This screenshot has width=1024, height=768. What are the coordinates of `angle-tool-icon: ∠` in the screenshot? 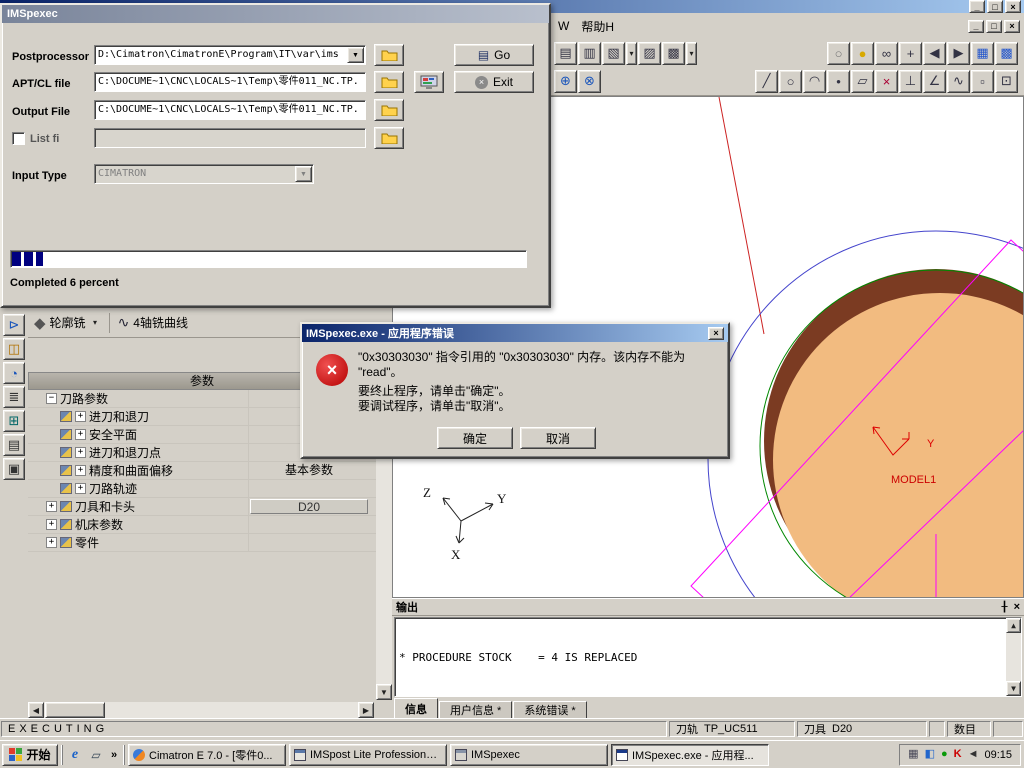 It's located at (934, 81).